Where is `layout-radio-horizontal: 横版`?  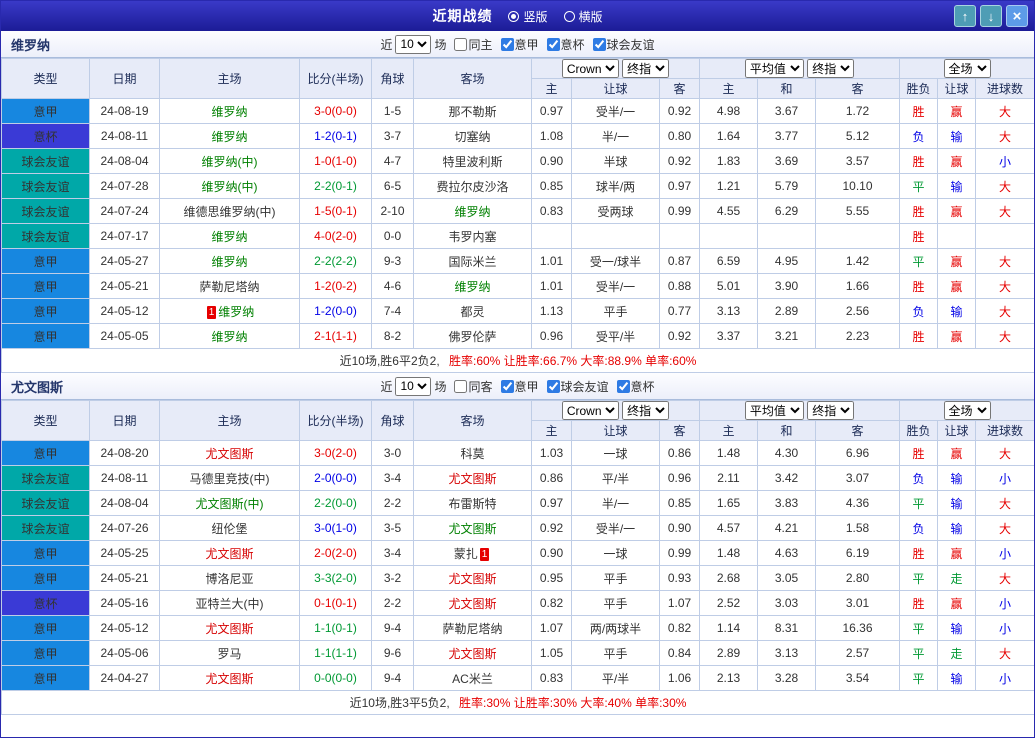 layout-radio-horizontal: 横版 is located at coordinates (583, 16).